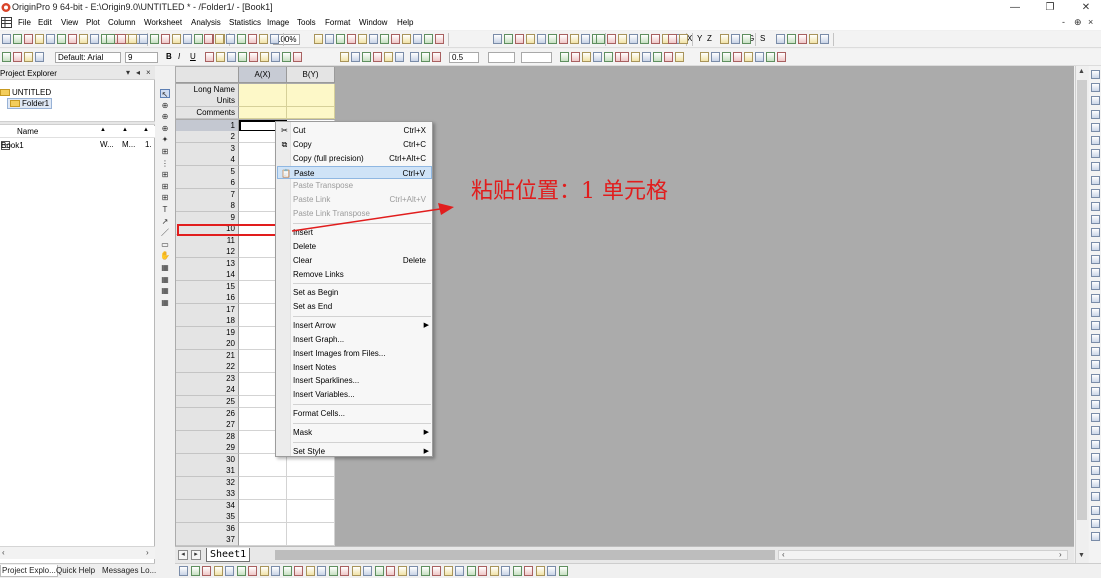 Image resolution: width=1101 pixels, height=578 pixels. What do you see at coordinates (207, 367) in the screenshot?
I see `row-header: 22` at bounding box center [207, 367].